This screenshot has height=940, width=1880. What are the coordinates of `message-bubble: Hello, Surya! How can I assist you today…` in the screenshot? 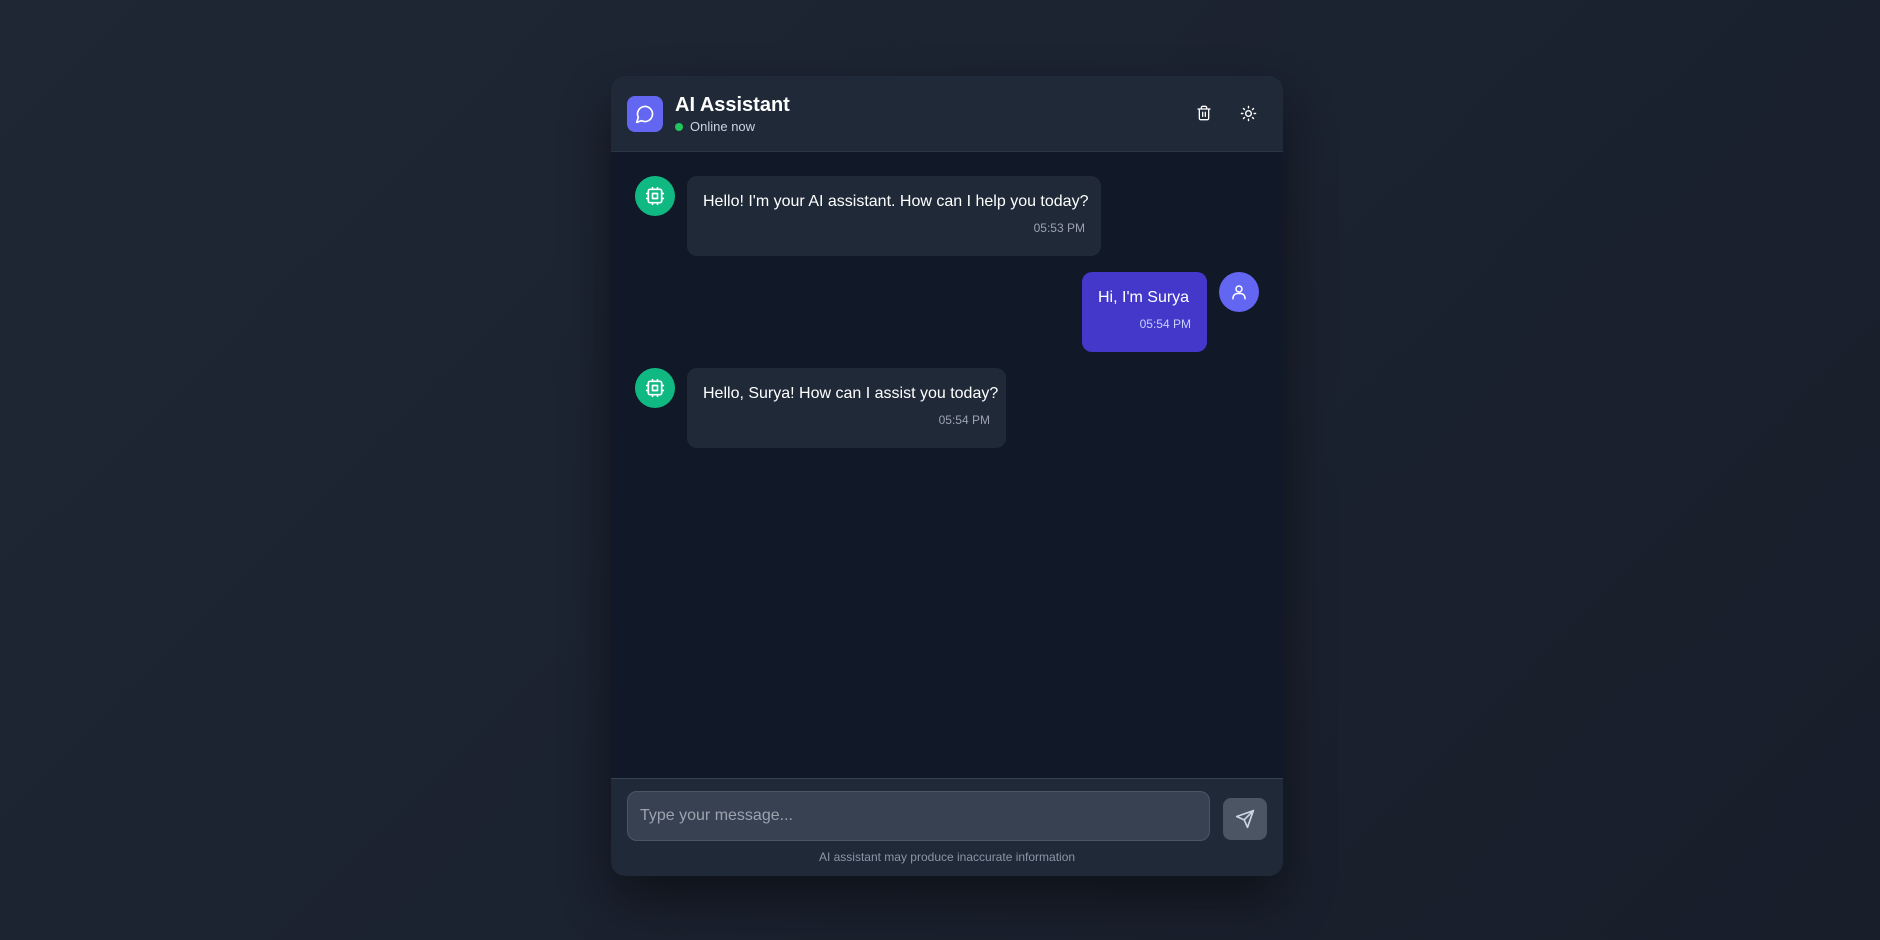 It's located at (846, 408).